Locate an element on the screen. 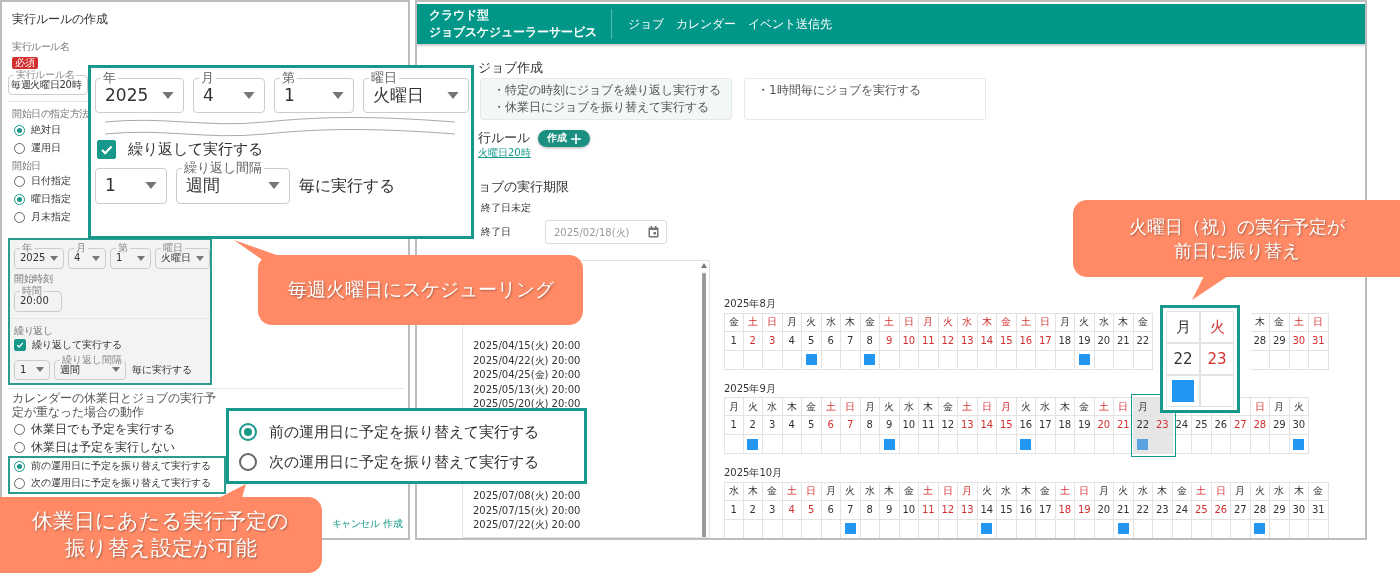 The height and width of the screenshot is (581, 1400). section-label: 開始日 is located at coordinates (26, 165).